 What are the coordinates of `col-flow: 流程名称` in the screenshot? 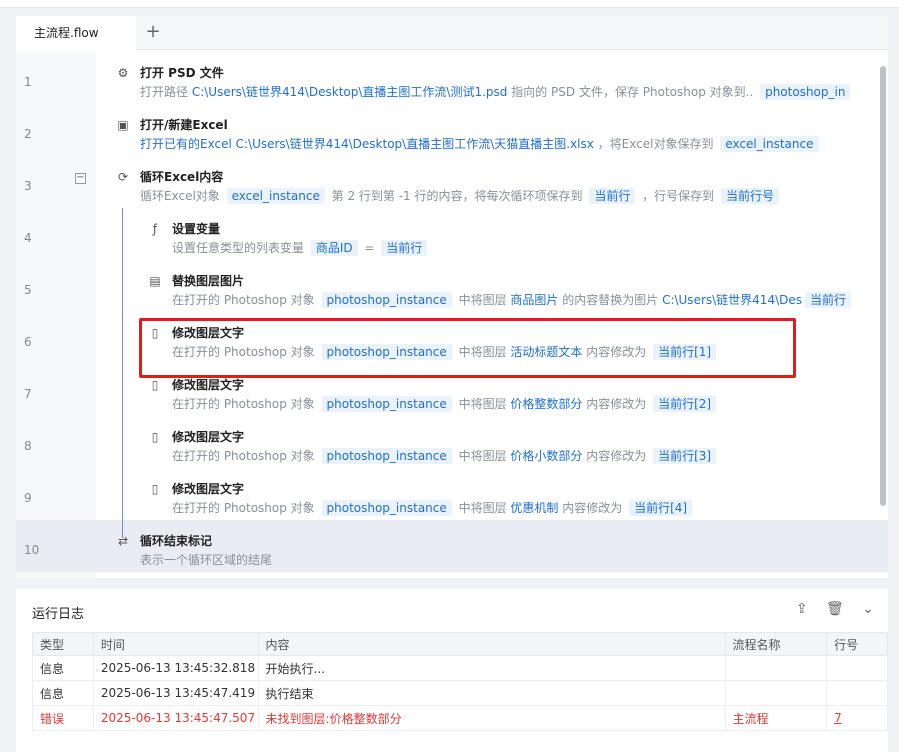 It's located at (776, 644).